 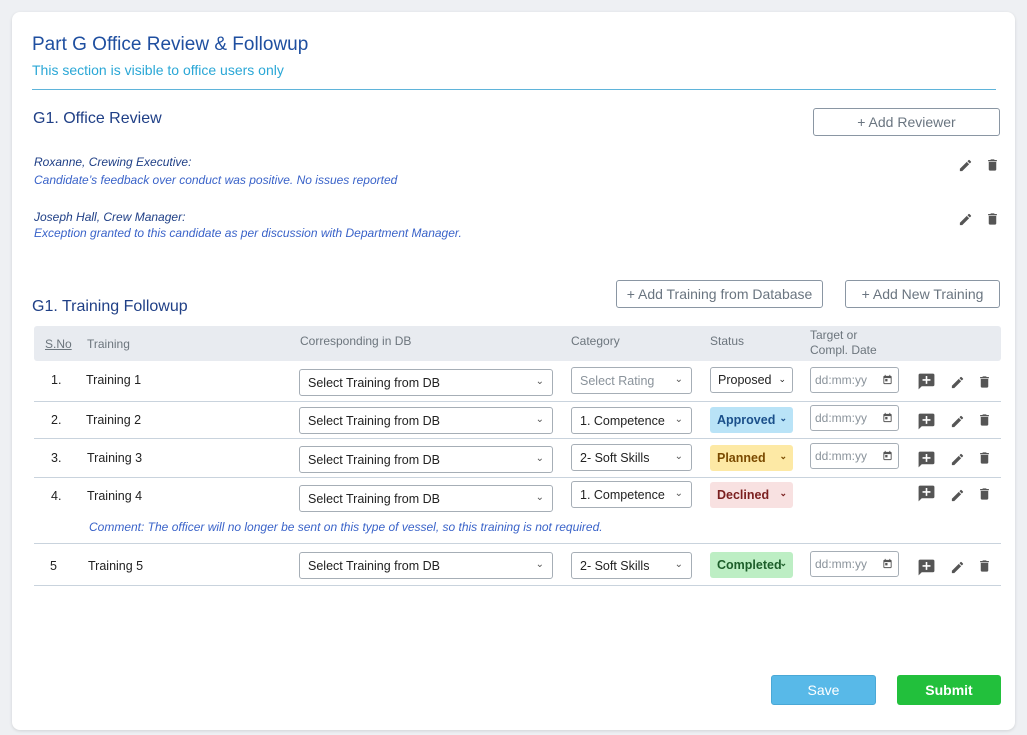 What do you see at coordinates (114, 380) in the screenshot?
I see `row-training-name: Training 1` at bounding box center [114, 380].